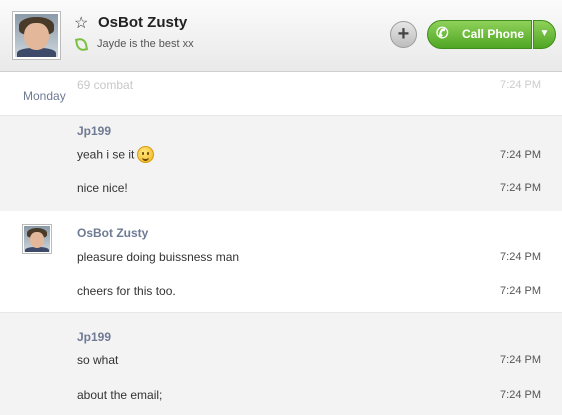  I want to click on plus-icon: +, so click(403, 34).